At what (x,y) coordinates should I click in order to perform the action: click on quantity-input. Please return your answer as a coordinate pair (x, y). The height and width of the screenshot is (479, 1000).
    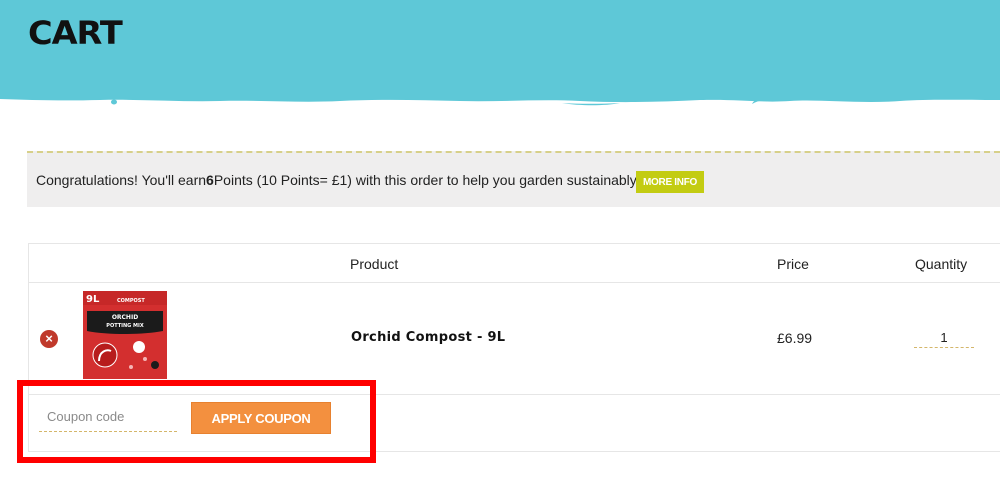
    Looking at the image, I should click on (944, 337).